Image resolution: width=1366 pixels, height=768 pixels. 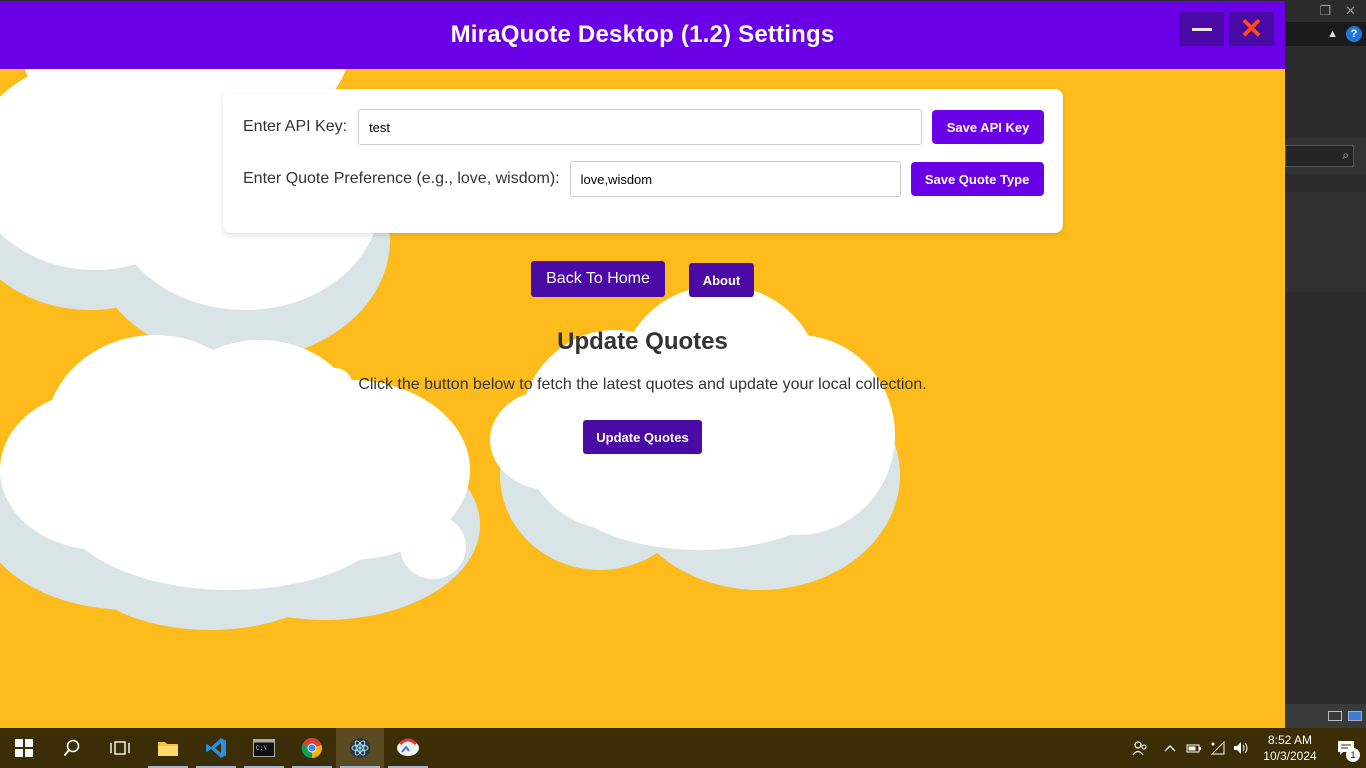 I want to click on notification-center-button: 1, so click(x=1346, y=748).